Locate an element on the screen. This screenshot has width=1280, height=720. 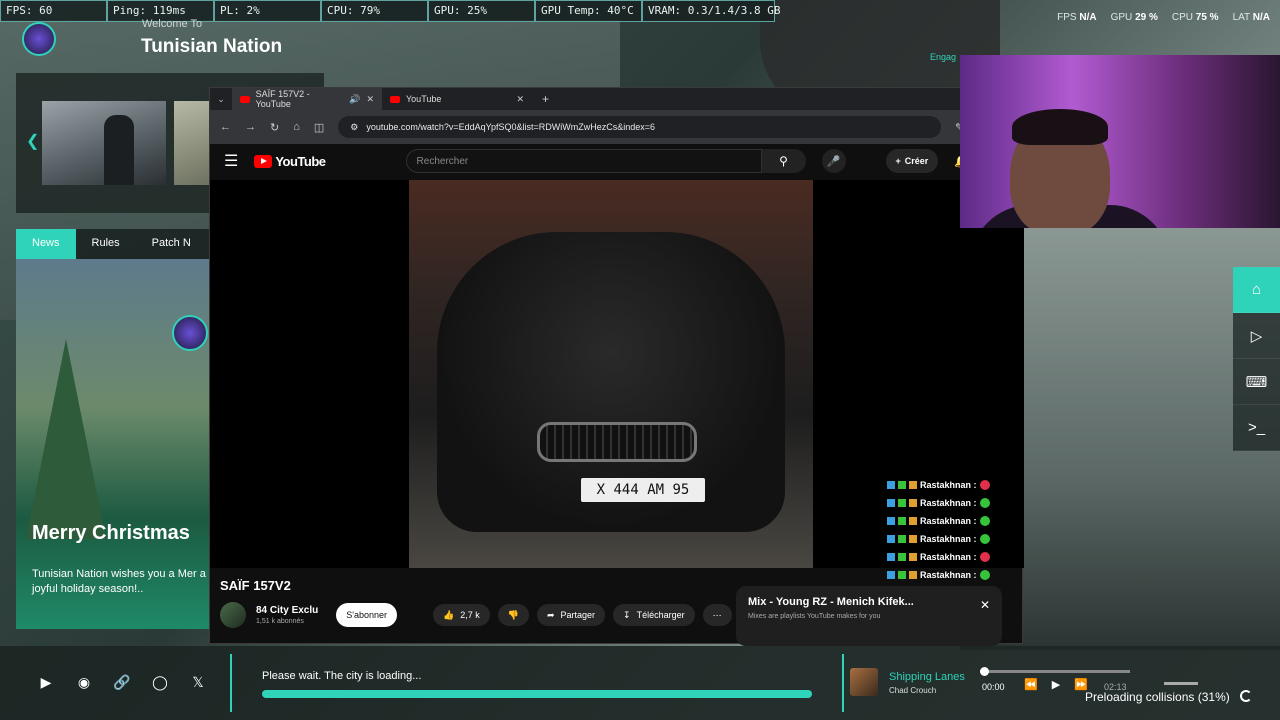
volume-slider is located at coordinates (1181, 683).